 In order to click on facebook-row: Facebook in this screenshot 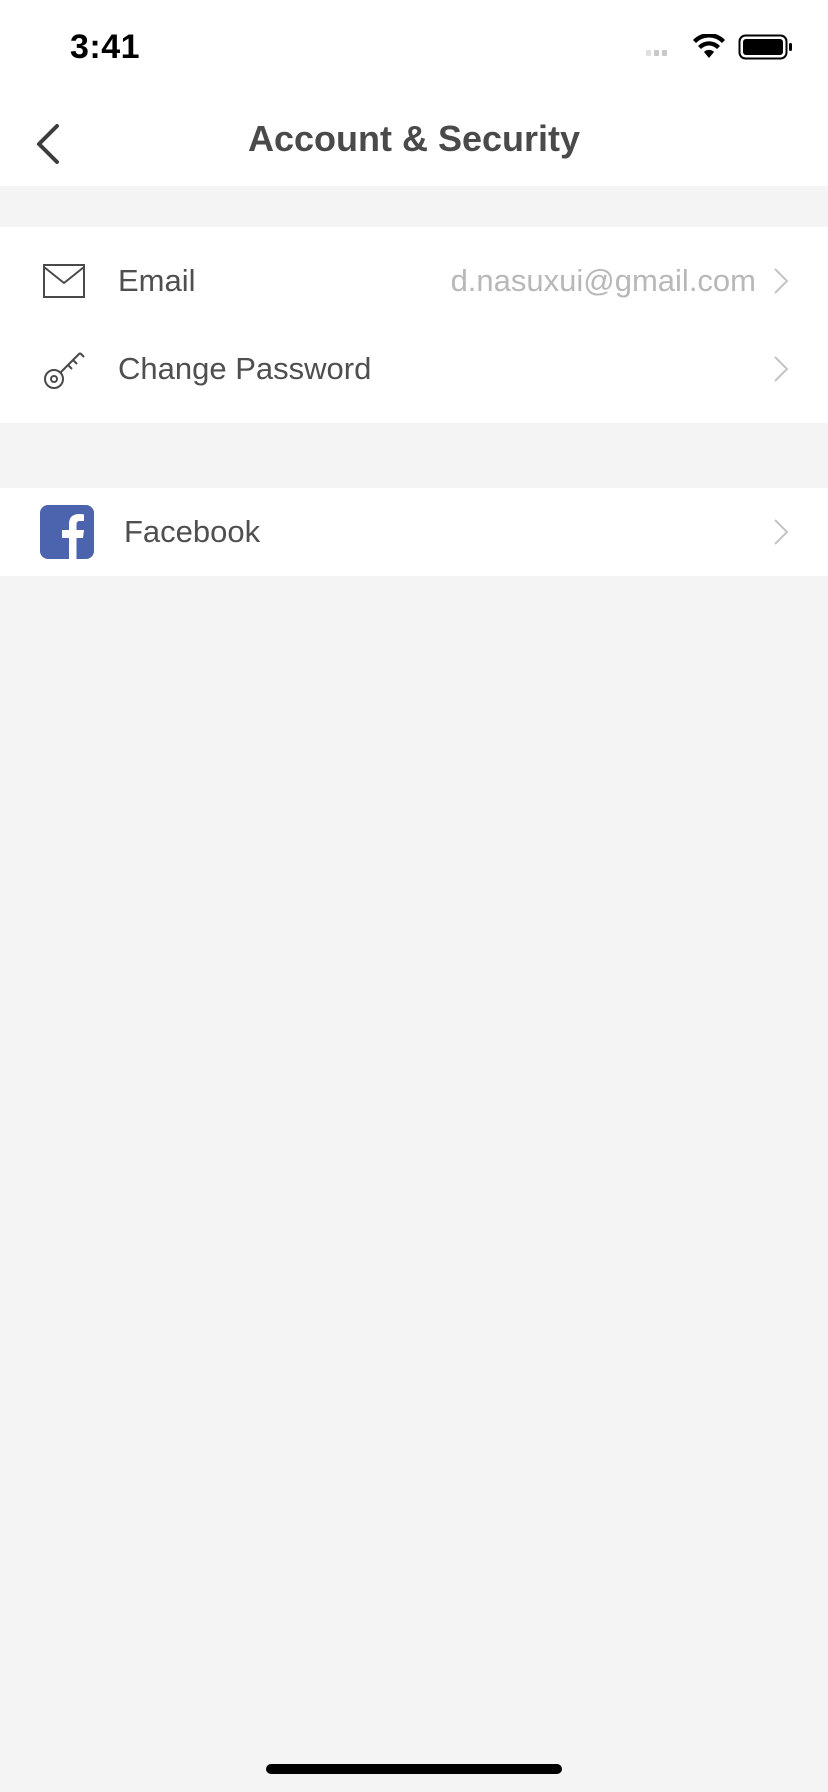, I will do `click(414, 532)`.